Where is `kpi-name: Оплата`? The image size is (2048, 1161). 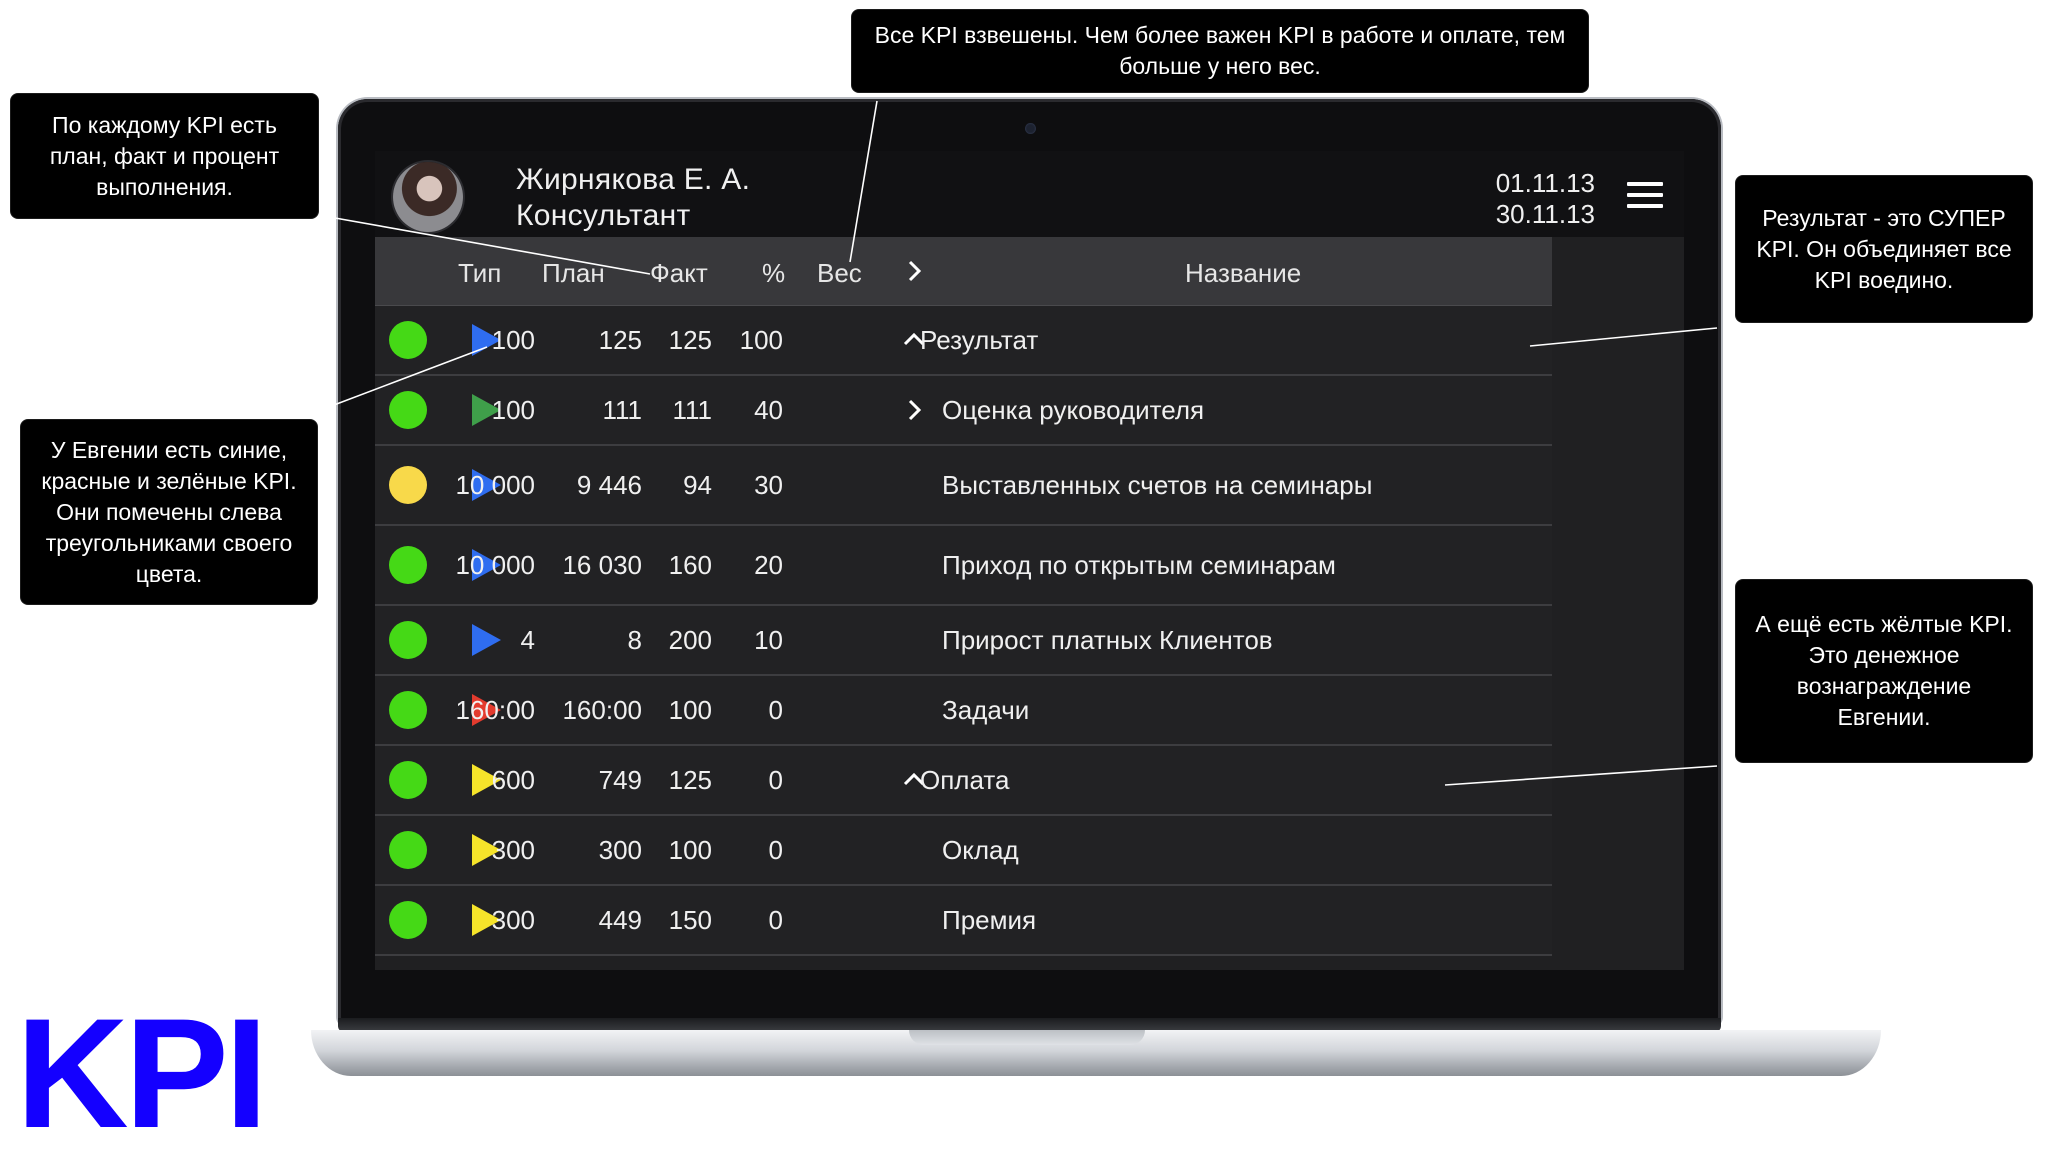 kpi-name: Оплата is located at coordinates (965, 780).